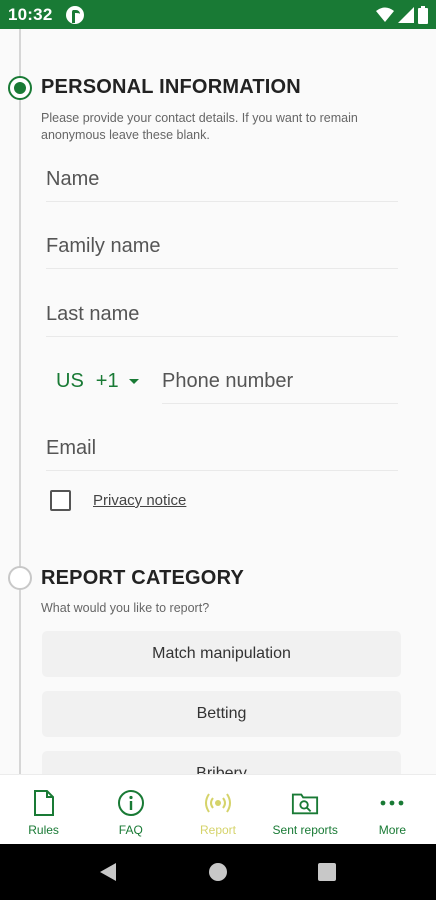 This screenshot has height=900, width=436. I want to click on broadcast-icon, so click(218, 803).